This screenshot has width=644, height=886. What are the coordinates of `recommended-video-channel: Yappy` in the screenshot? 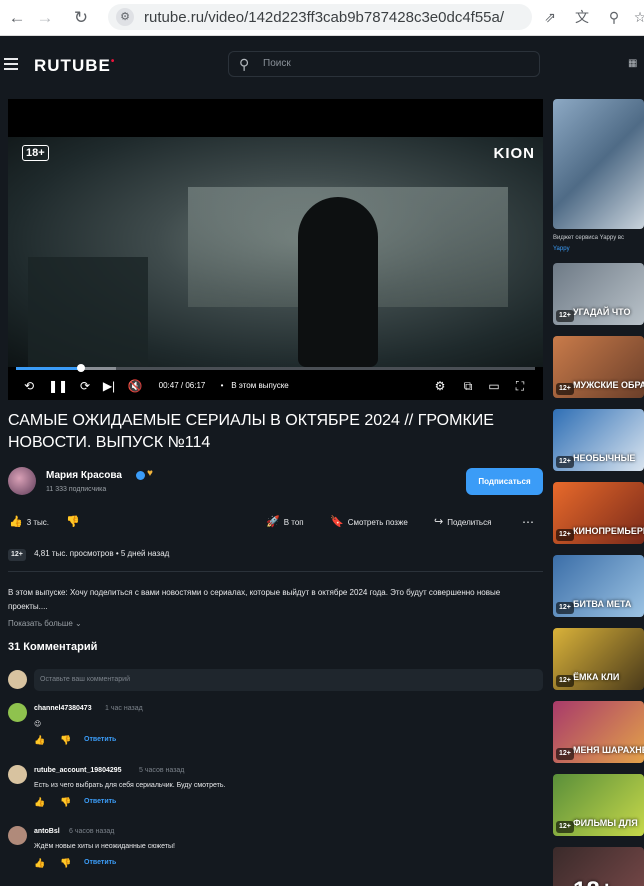 It's located at (561, 249).